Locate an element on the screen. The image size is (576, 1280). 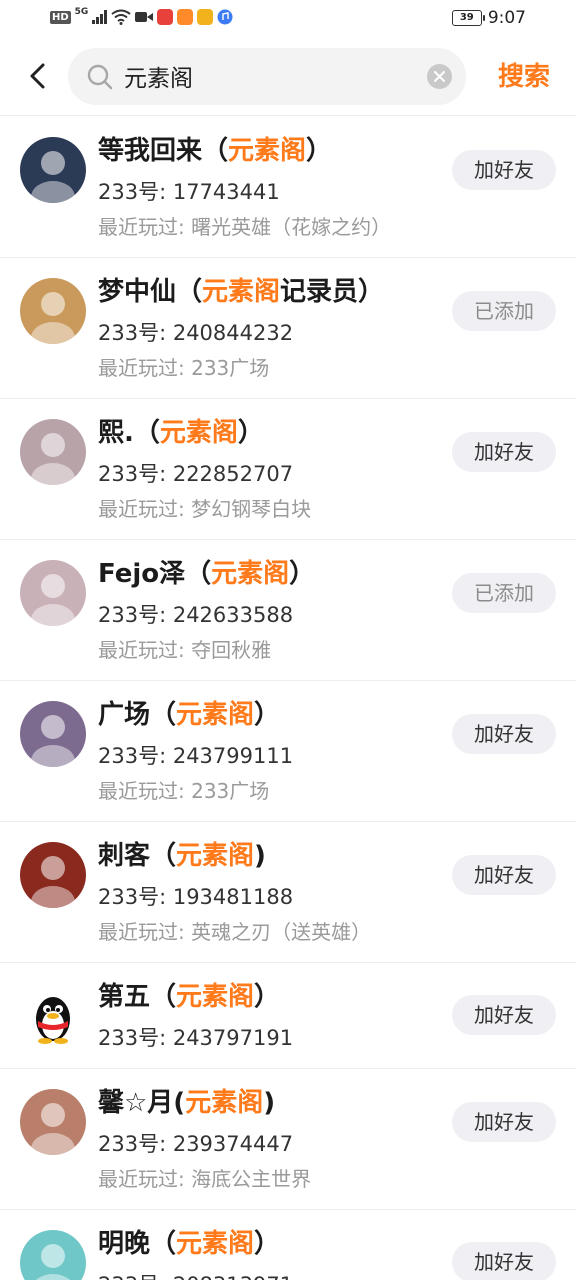
list-item: 馨☆月(元素阁) 233号: 239374447 最近玩过: 海底公主世界 加好友 is located at coordinates (288, 1139).